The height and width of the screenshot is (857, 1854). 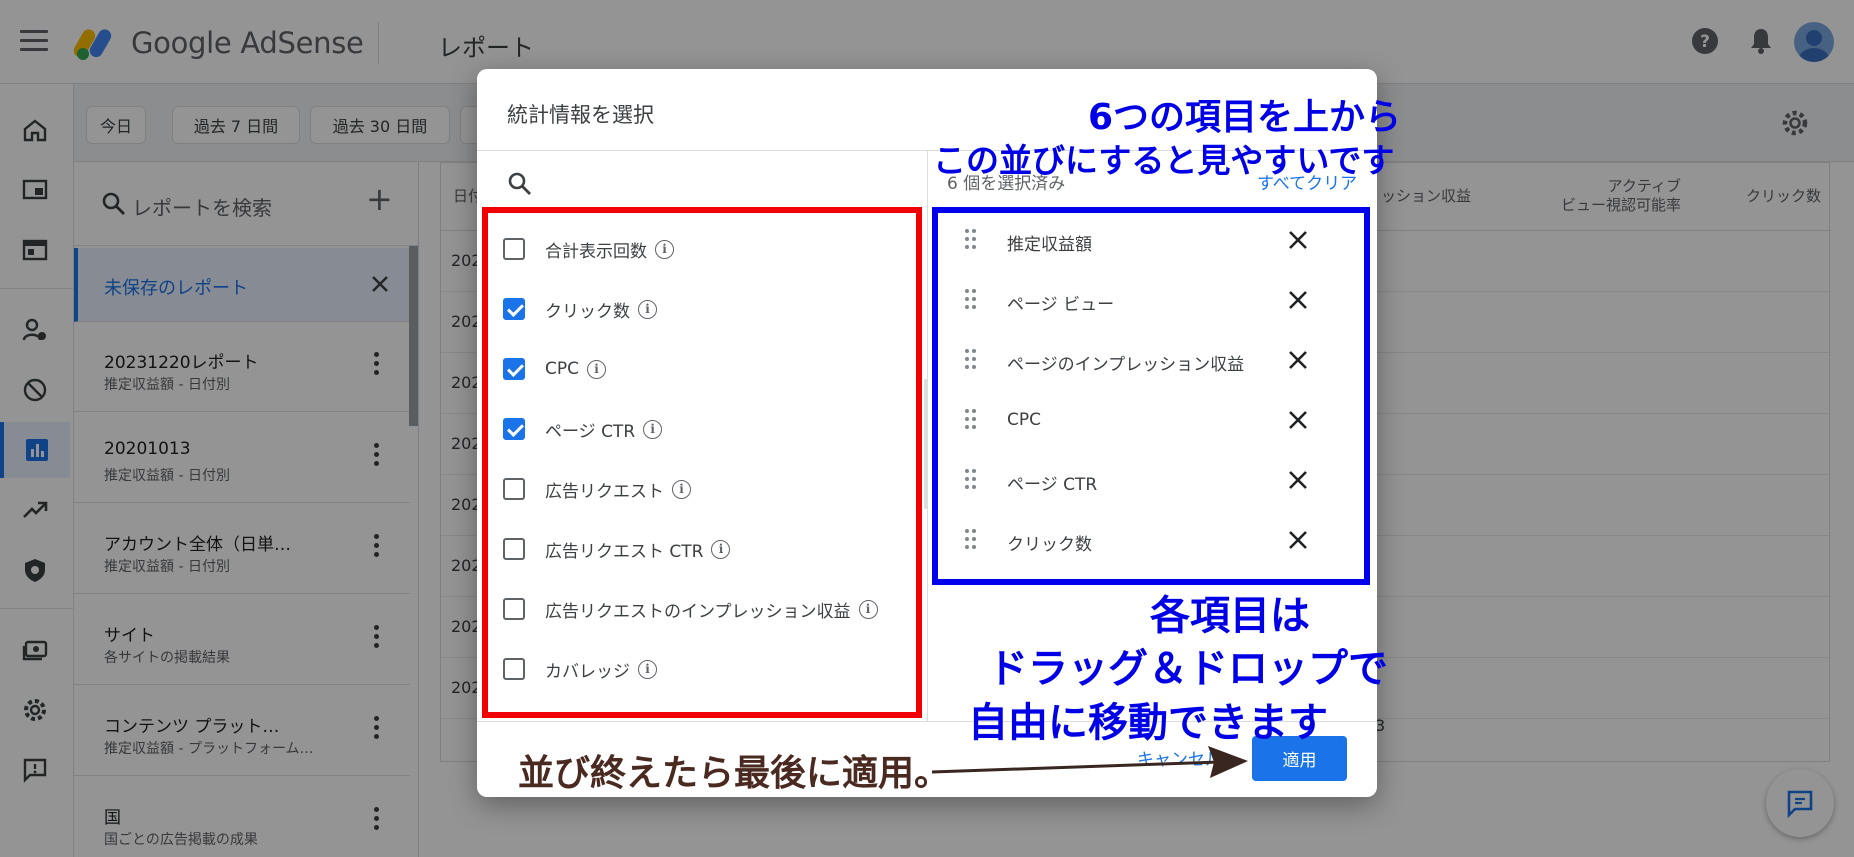 What do you see at coordinates (1148, 723) in the screenshot?
I see `annotation-text: 自由に移動できます` at bounding box center [1148, 723].